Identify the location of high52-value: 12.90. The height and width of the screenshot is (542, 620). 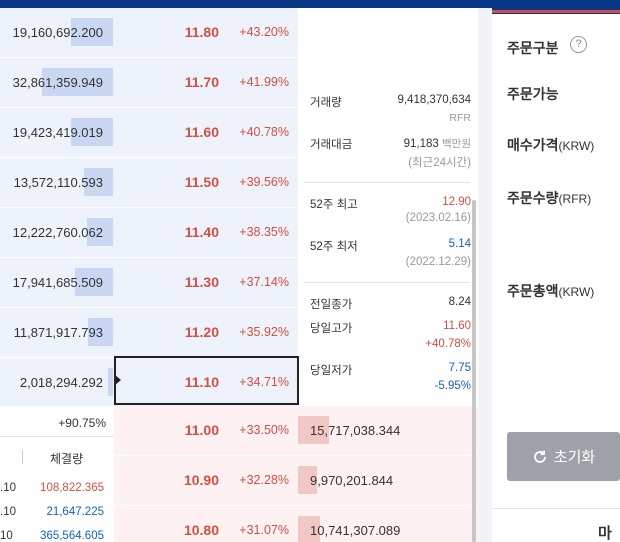
(456, 202).